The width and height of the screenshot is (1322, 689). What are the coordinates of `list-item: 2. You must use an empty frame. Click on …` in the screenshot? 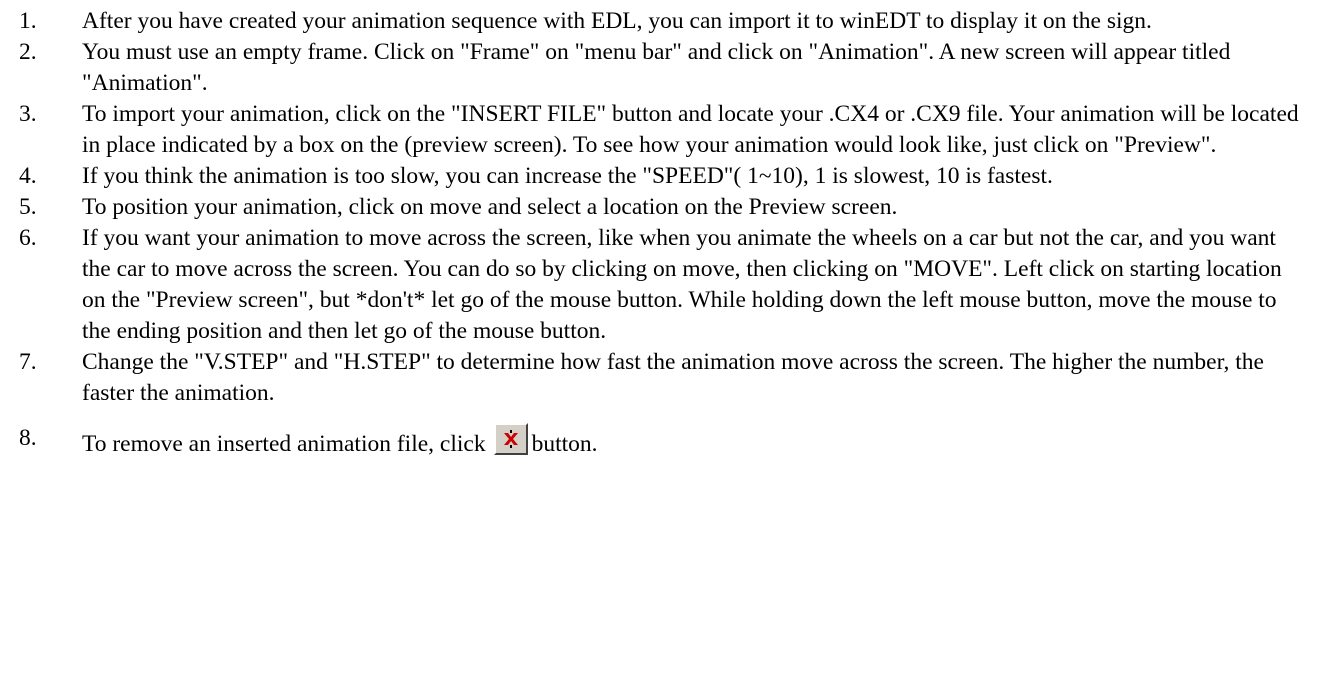 It's located at (661, 68).